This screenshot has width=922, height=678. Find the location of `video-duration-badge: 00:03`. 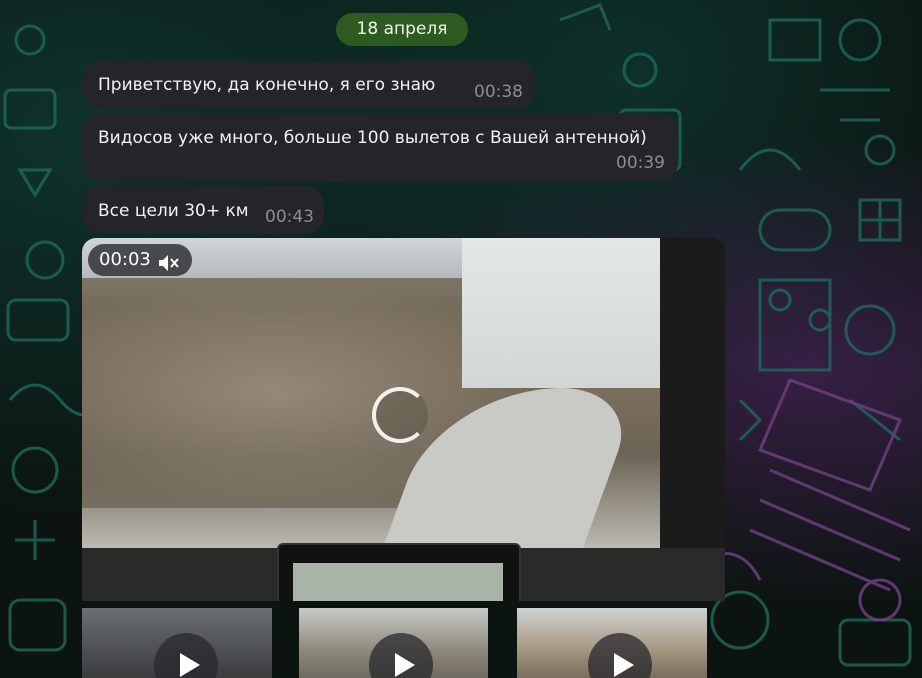

video-duration-badge: 00:03 is located at coordinates (140, 260).